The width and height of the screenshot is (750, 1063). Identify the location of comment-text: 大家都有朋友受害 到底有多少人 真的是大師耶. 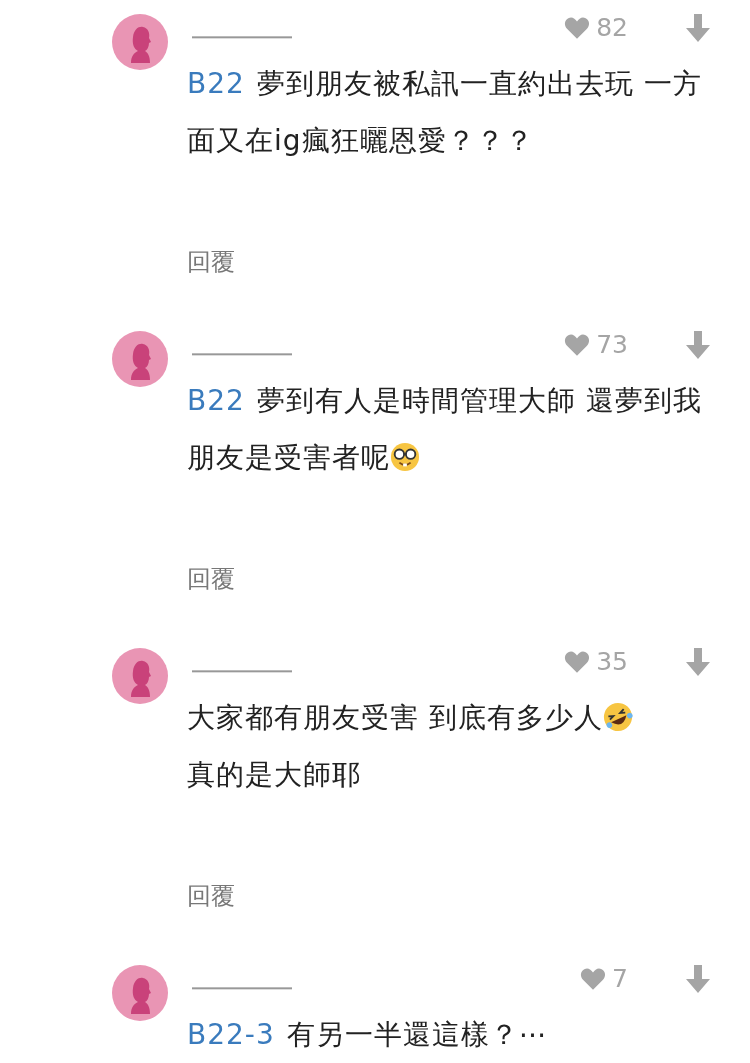
(457, 746).